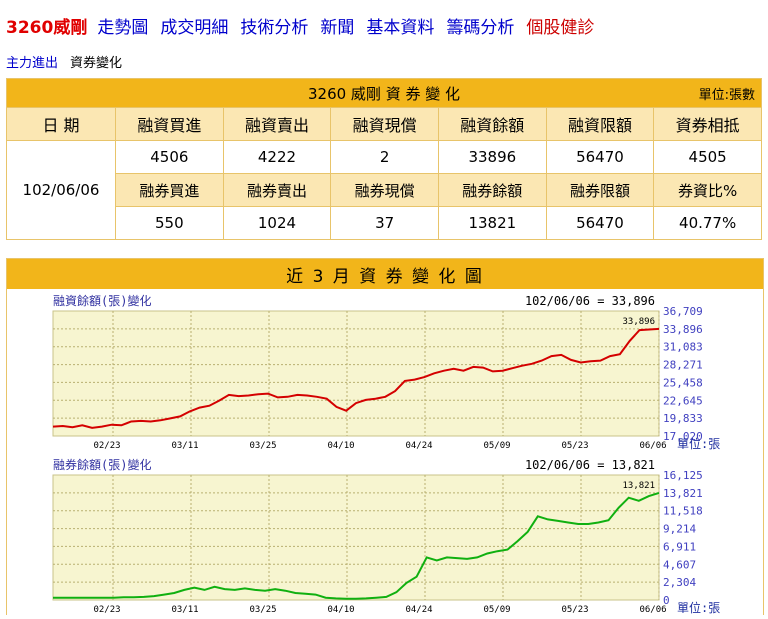  I want to click on table-cell: 4222, so click(277, 157).